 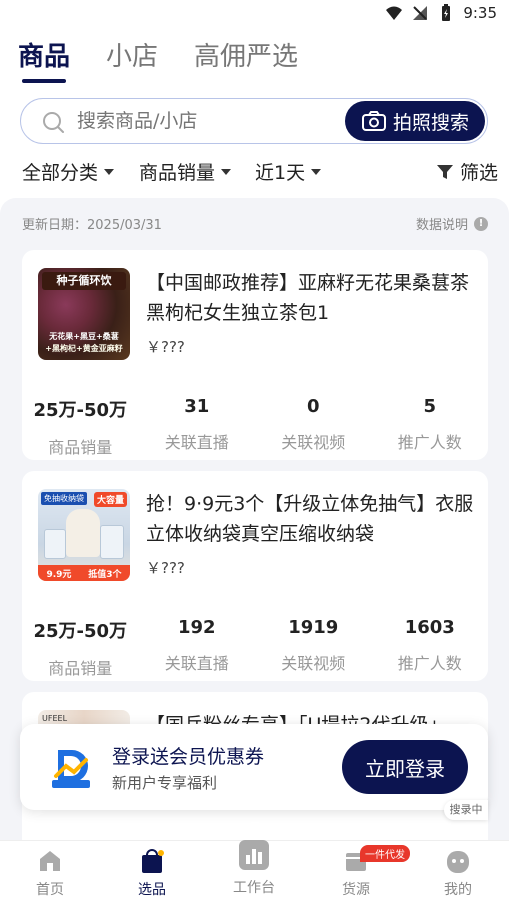 I want to click on floating-button: 搜录中, so click(x=466, y=810).